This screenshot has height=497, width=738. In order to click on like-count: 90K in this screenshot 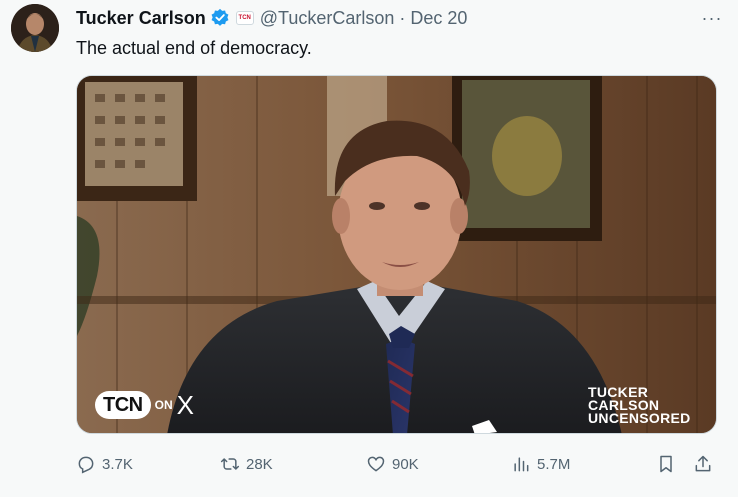, I will do `click(405, 464)`.